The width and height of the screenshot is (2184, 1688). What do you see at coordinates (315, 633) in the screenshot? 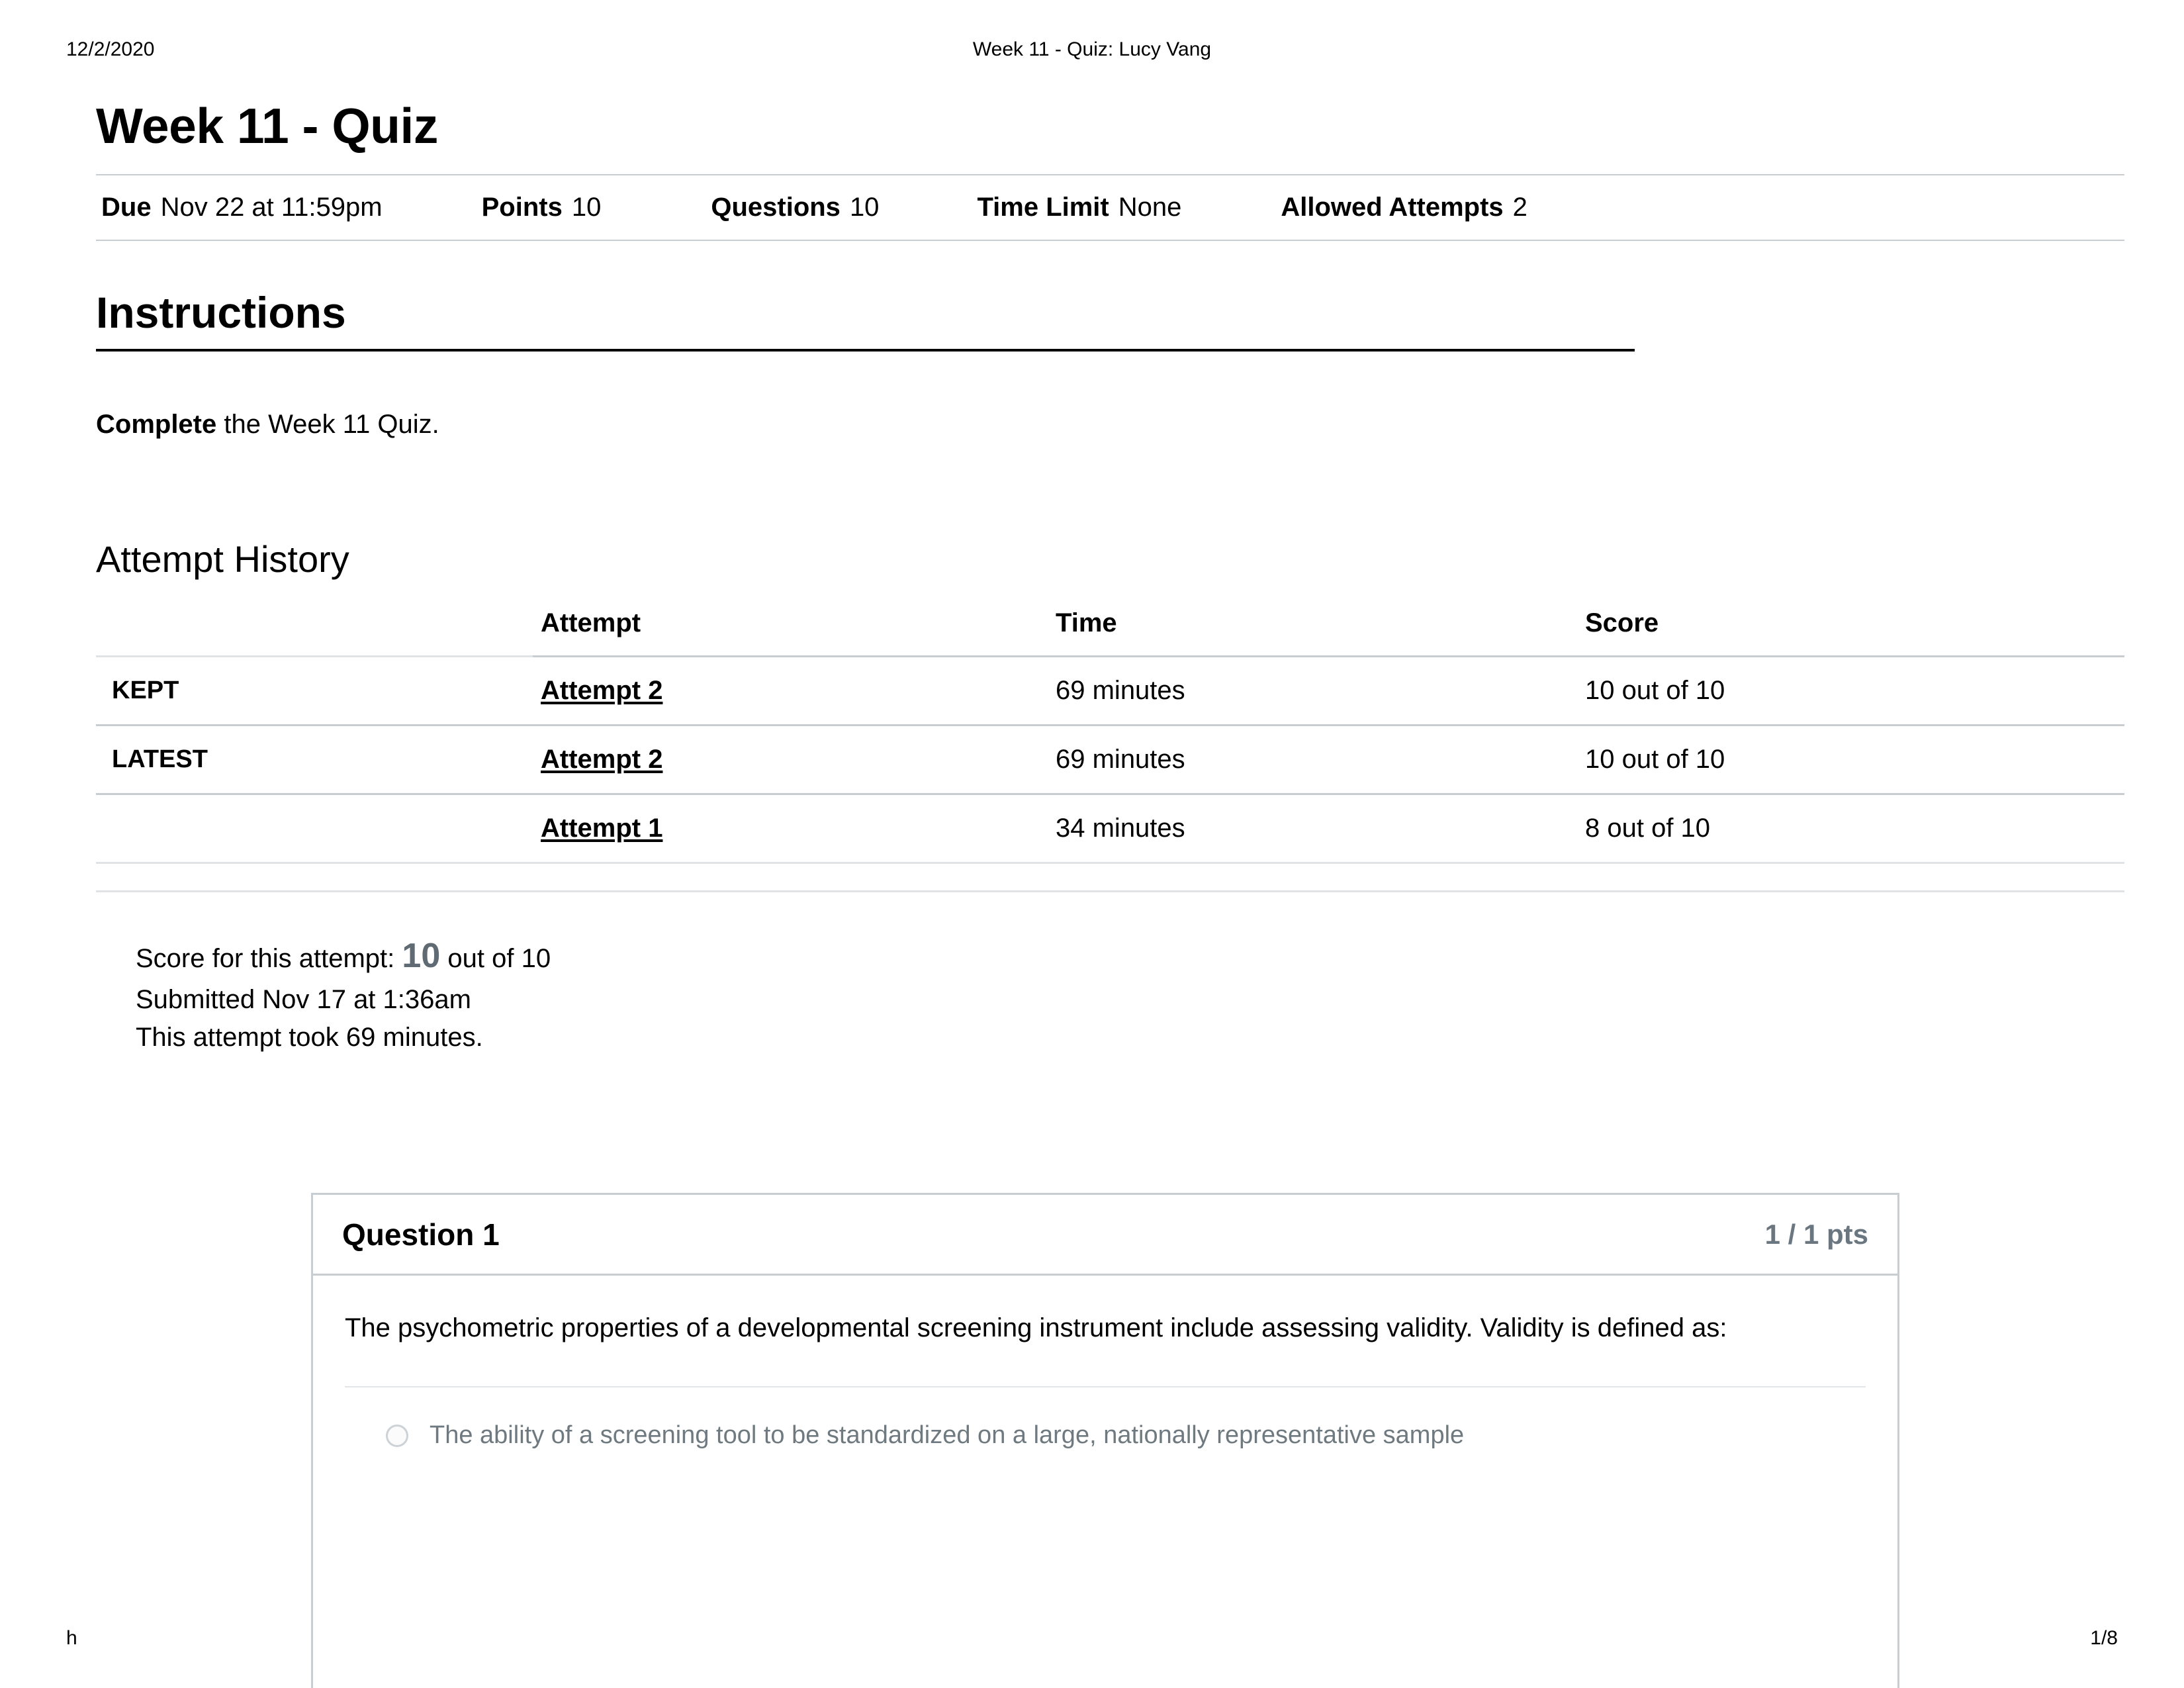
I see `column-header-status` at bounding box center [315, 633].